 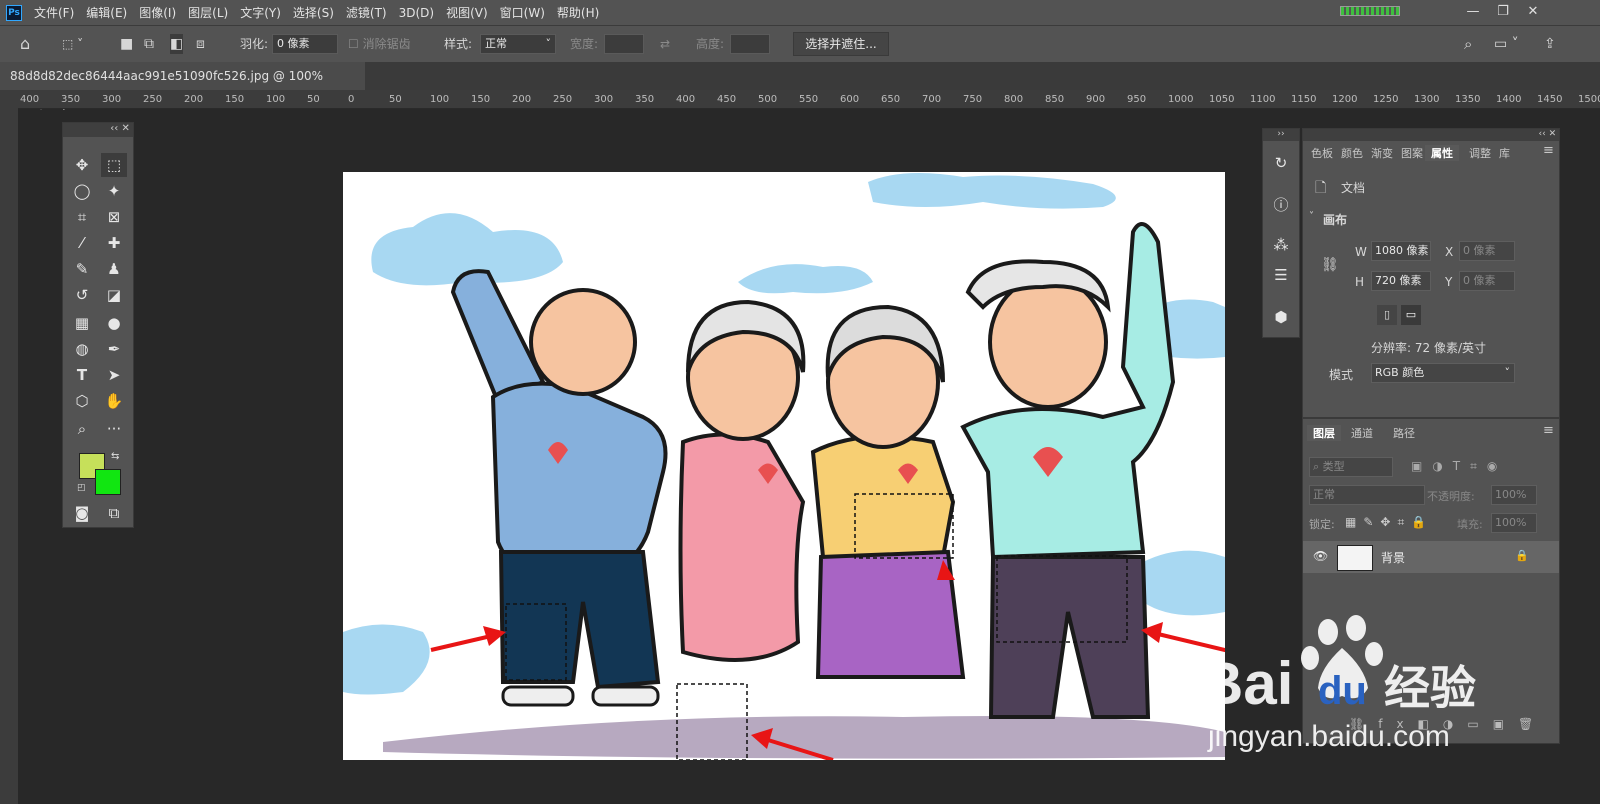 I want to click on brush-tool-icon: ✎, so click(x=82, y=269).